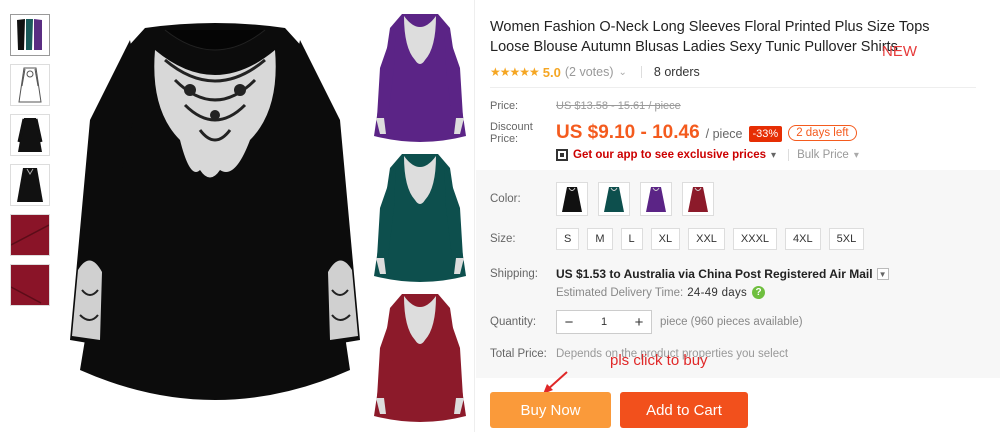 The width and height of the screenshot is (1000, 432). I want to click on size-option: L, so click(631, 239).